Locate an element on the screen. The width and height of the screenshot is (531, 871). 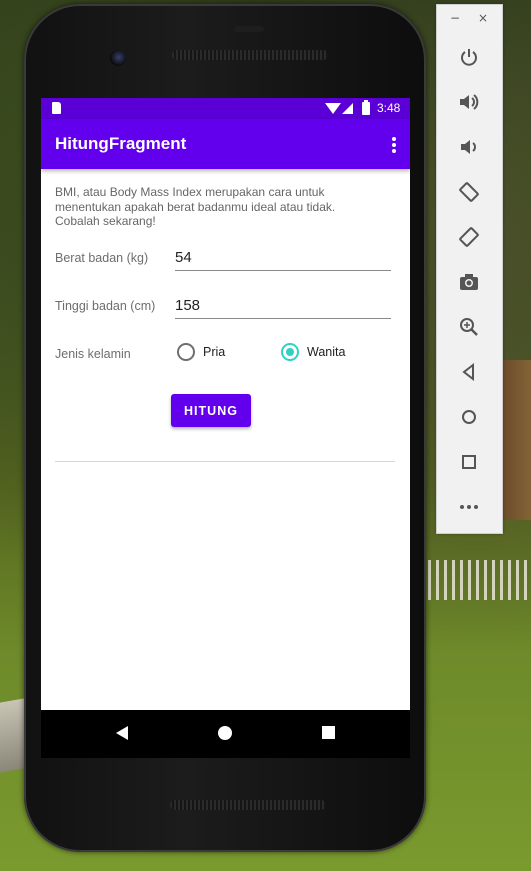
weight-label: Berat badan (kg) is located at coordinates (102, 258).